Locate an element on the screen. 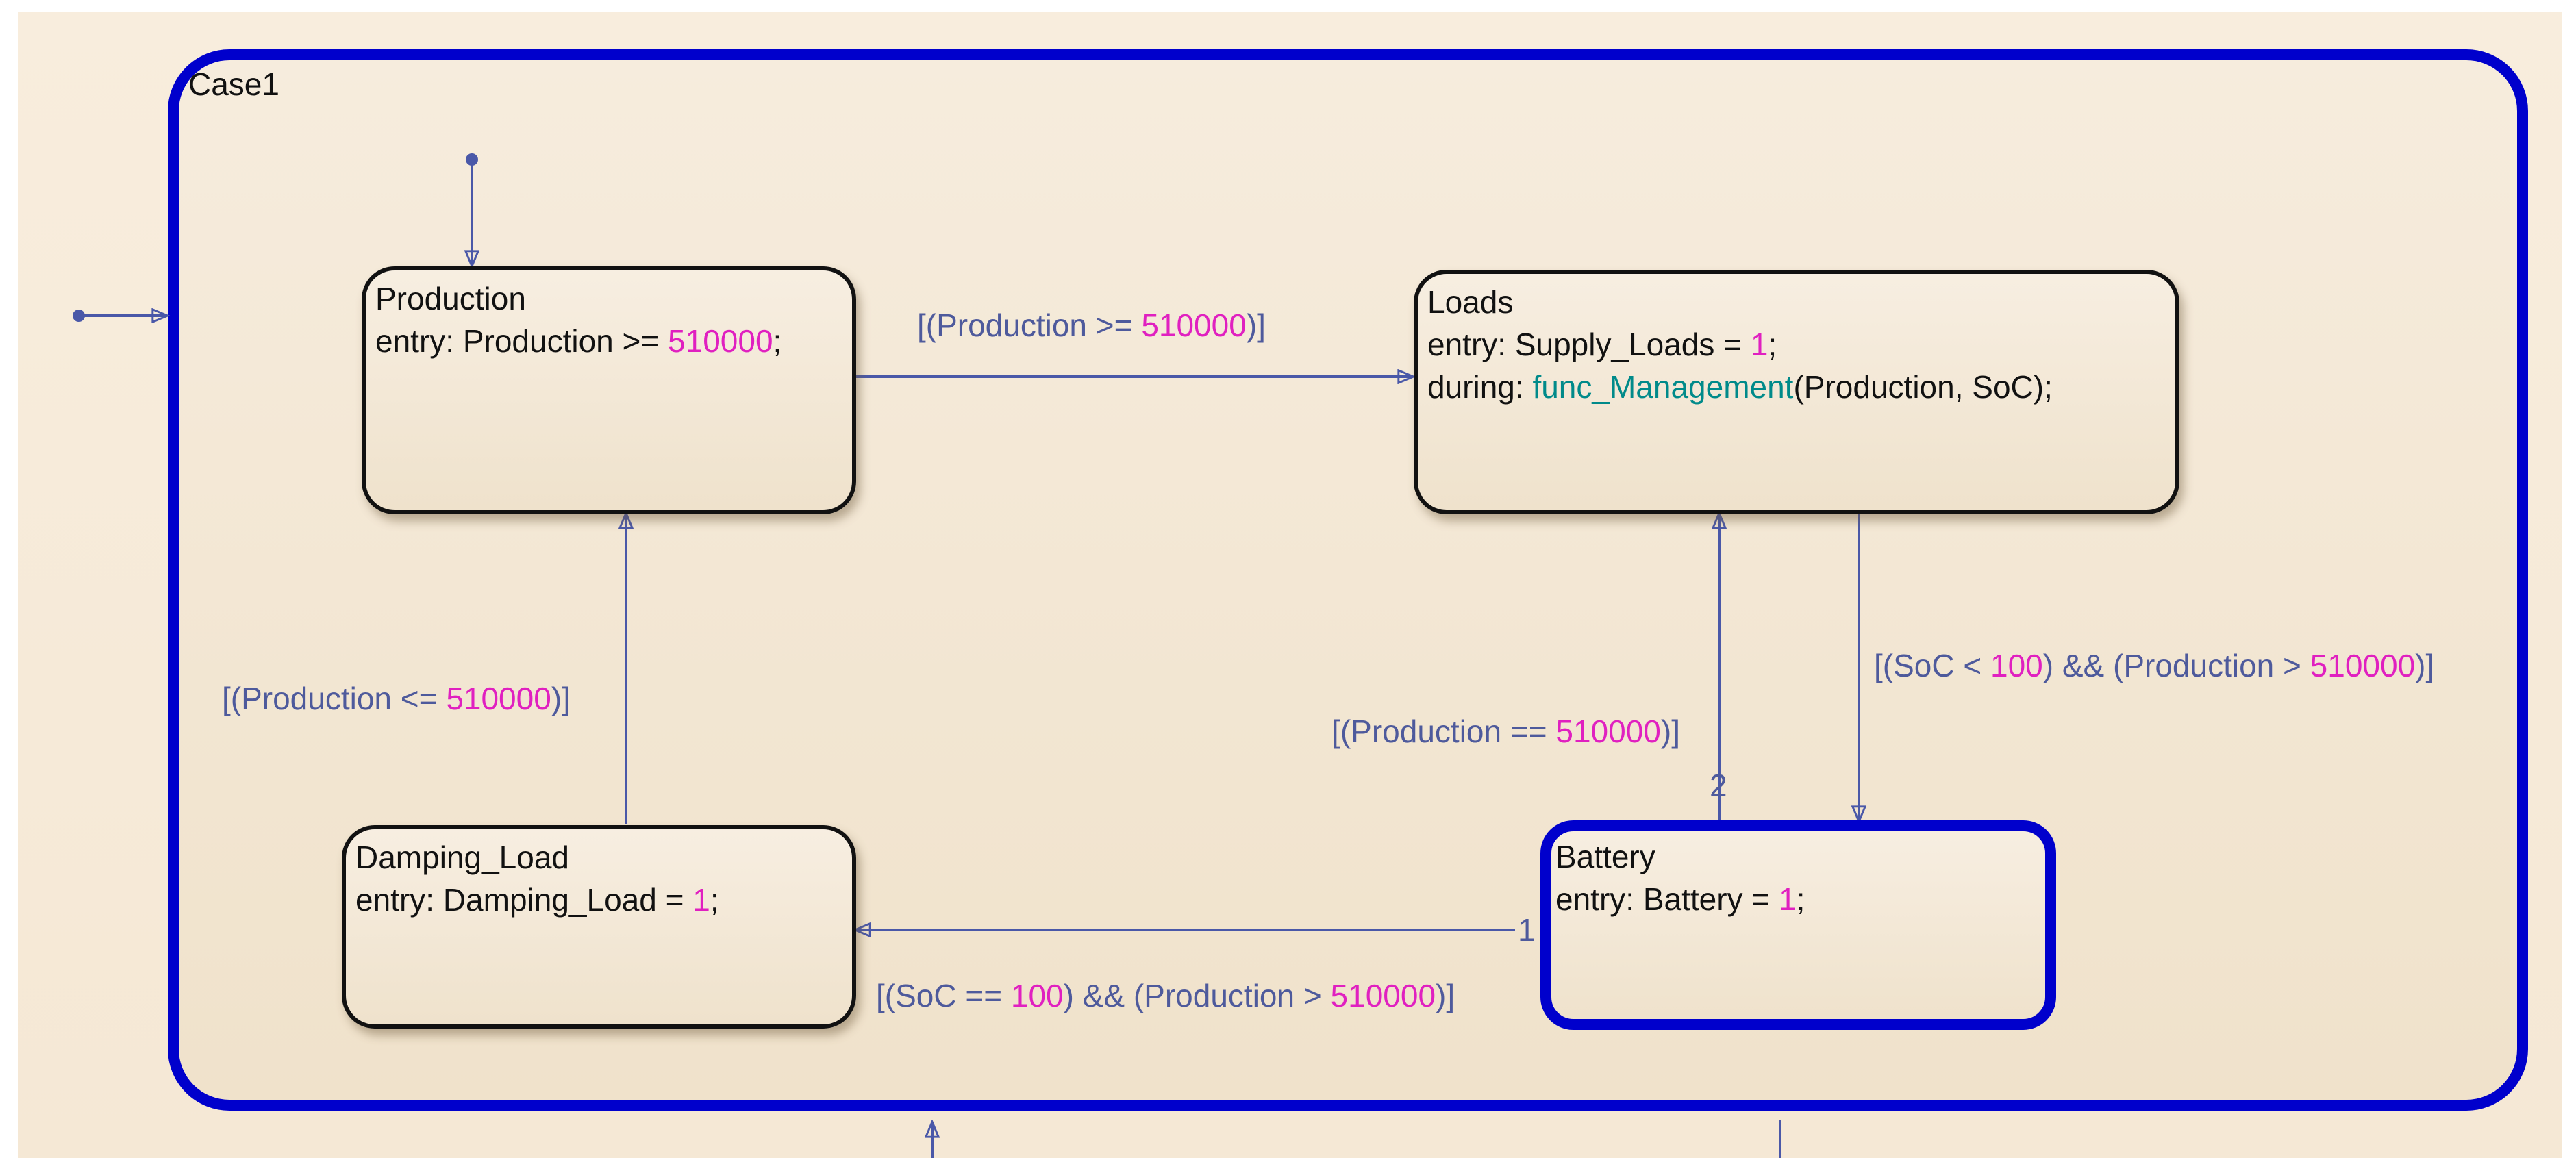  state-battery-active: Battery entry: Battery = 1; is located at coordinates (1798, 925).